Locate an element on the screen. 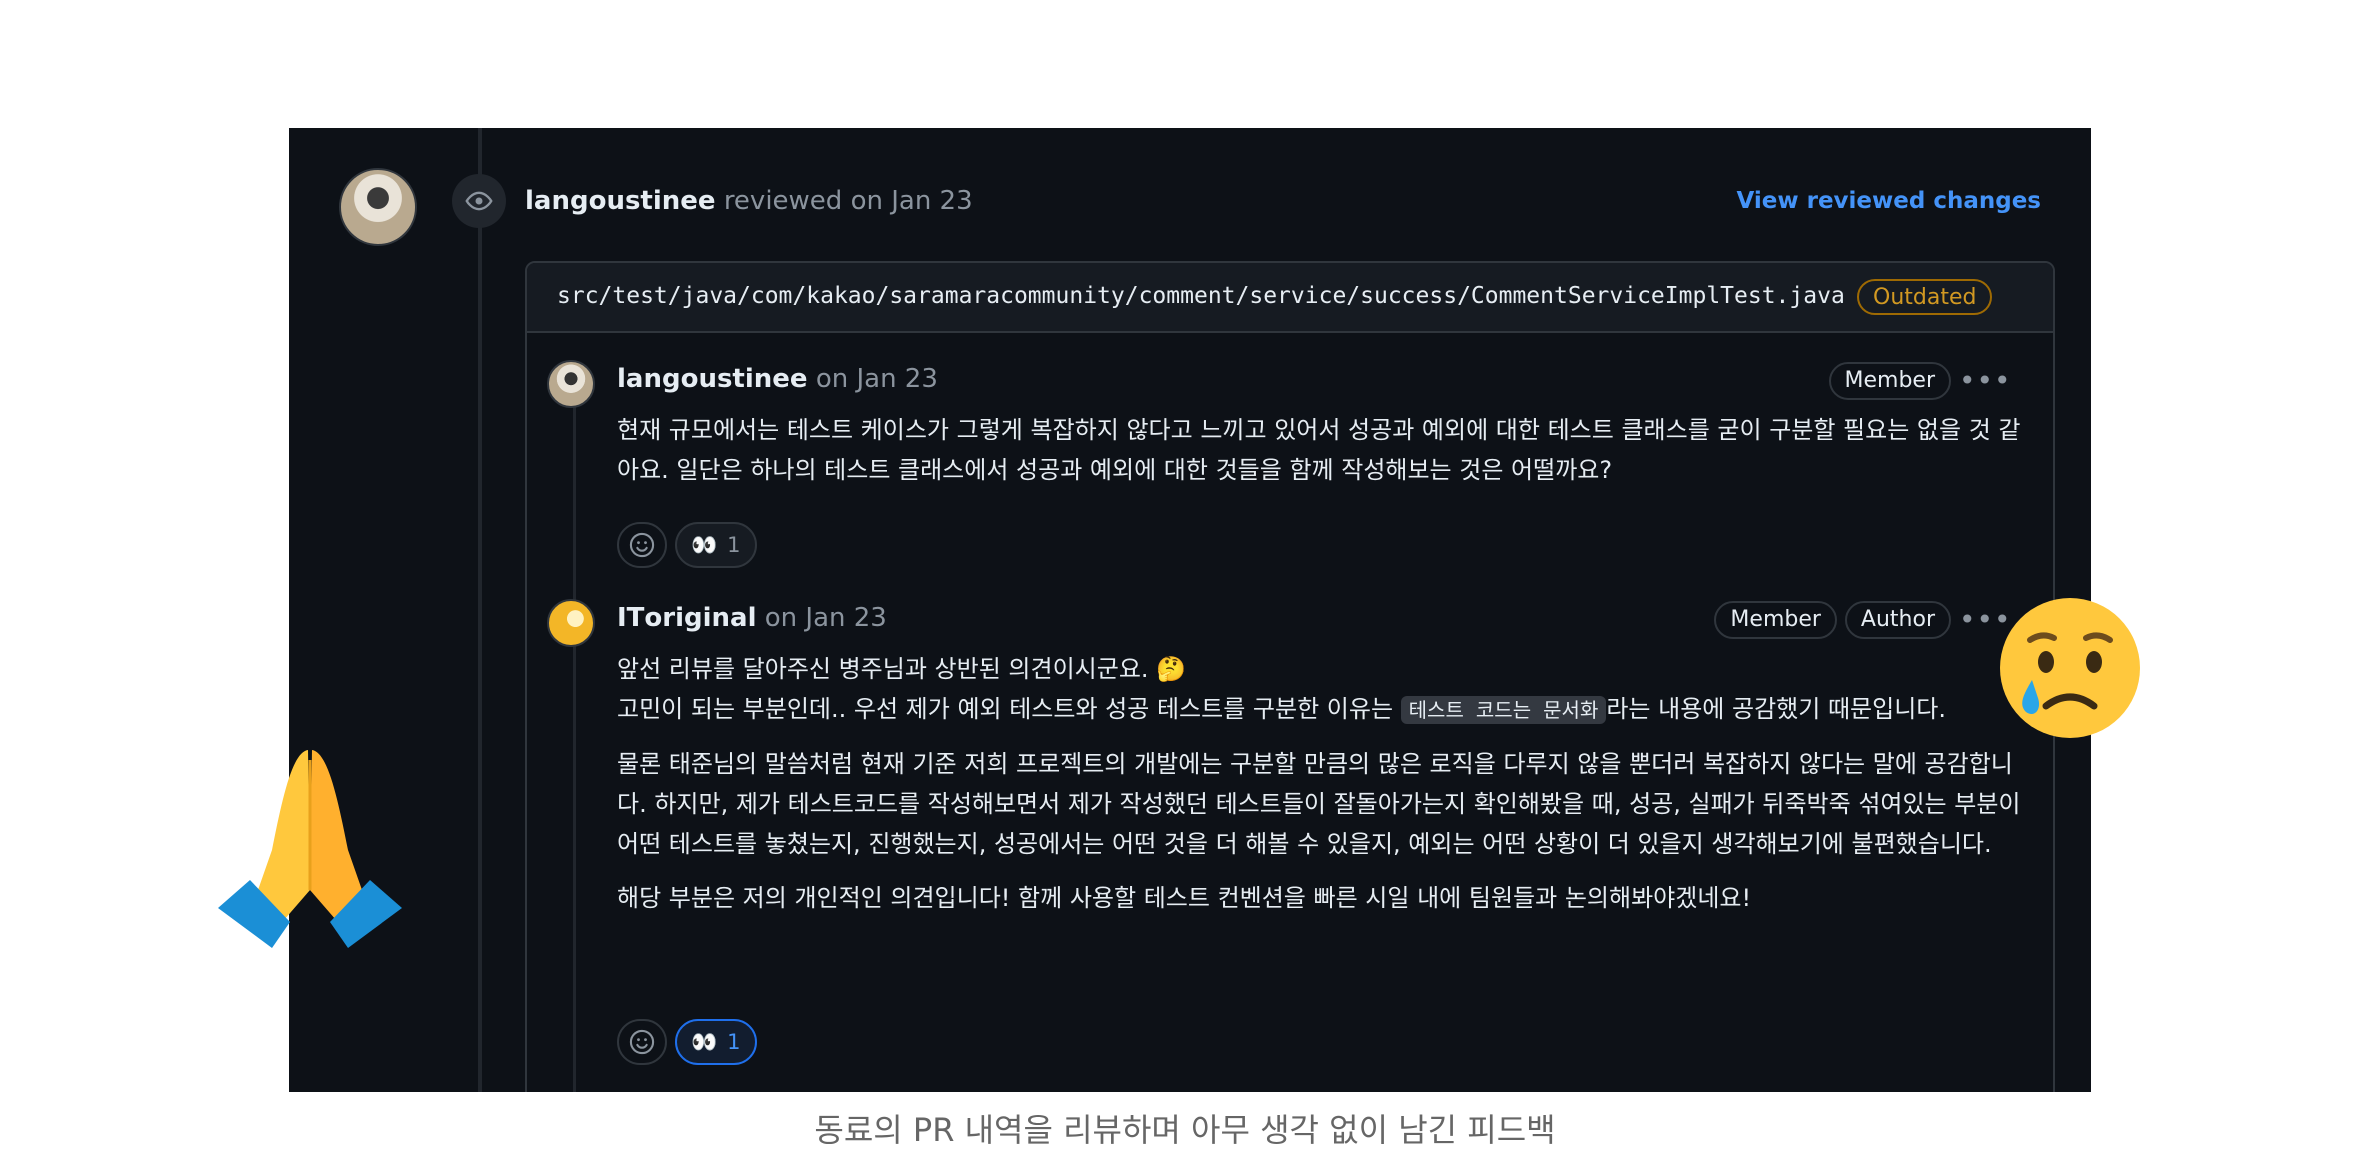 The image size is (2370, 1162). reviewer-avatar is located at coordinates (378, 207).